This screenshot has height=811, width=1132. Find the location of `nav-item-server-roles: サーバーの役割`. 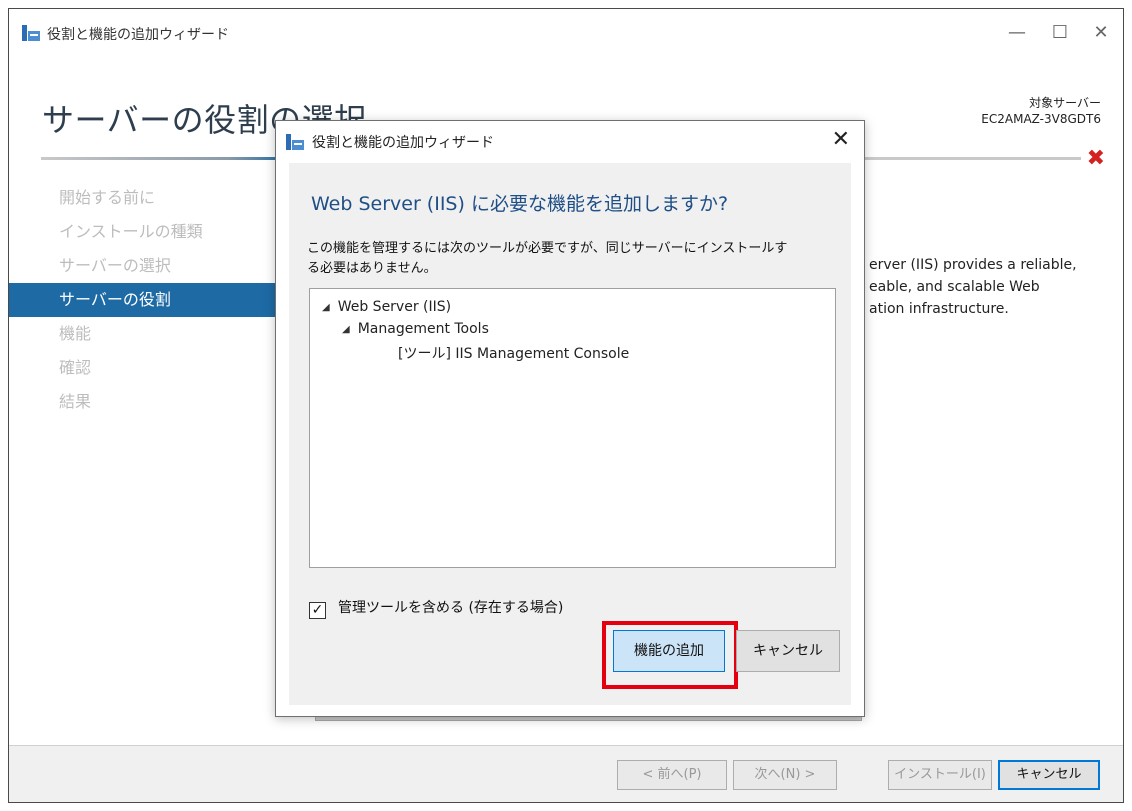

nav-item-server-roles: サーバーの役割 is located at coordinates (144, 300).